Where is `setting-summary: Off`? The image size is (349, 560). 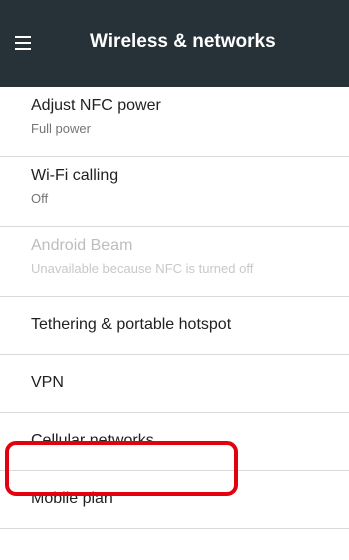 setting-summary: Off is located at coordinates (40, 198).